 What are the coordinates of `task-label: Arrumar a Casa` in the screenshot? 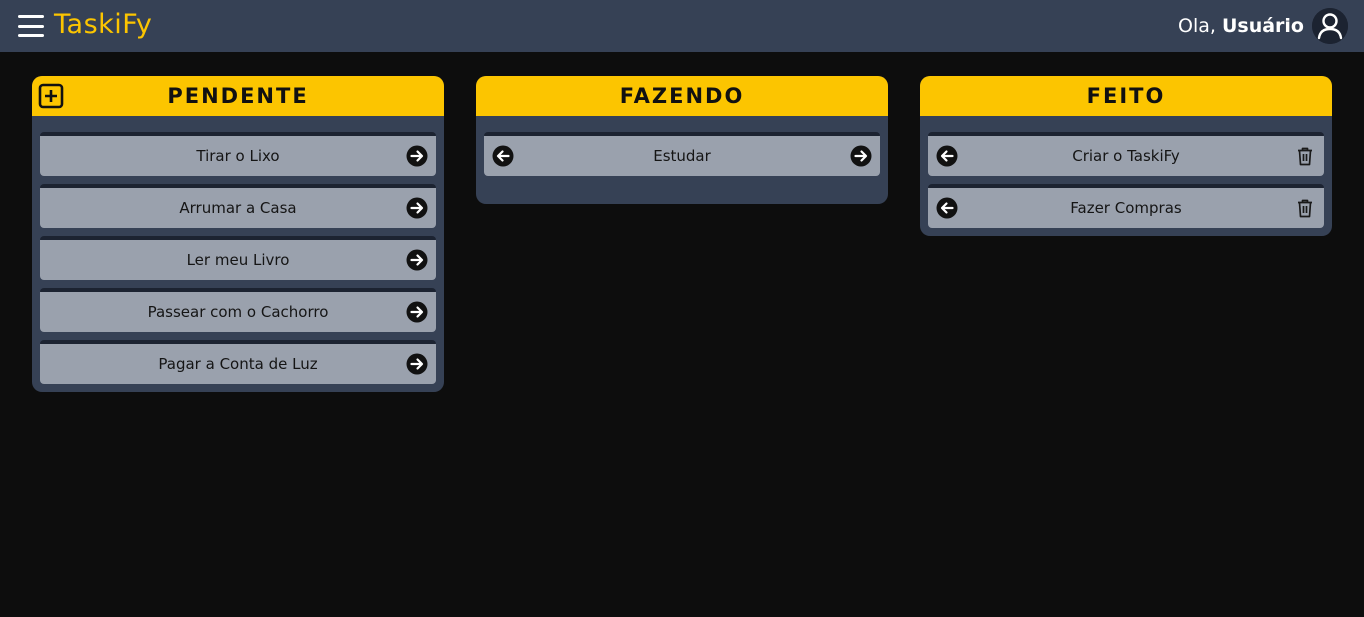 It's located at (238, 208).